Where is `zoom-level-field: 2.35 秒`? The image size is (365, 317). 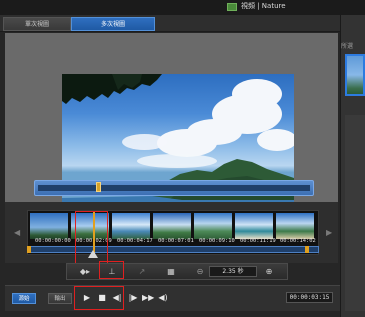
zoom-level-field: 2.35 秒 is located at coordinates (233, 271).